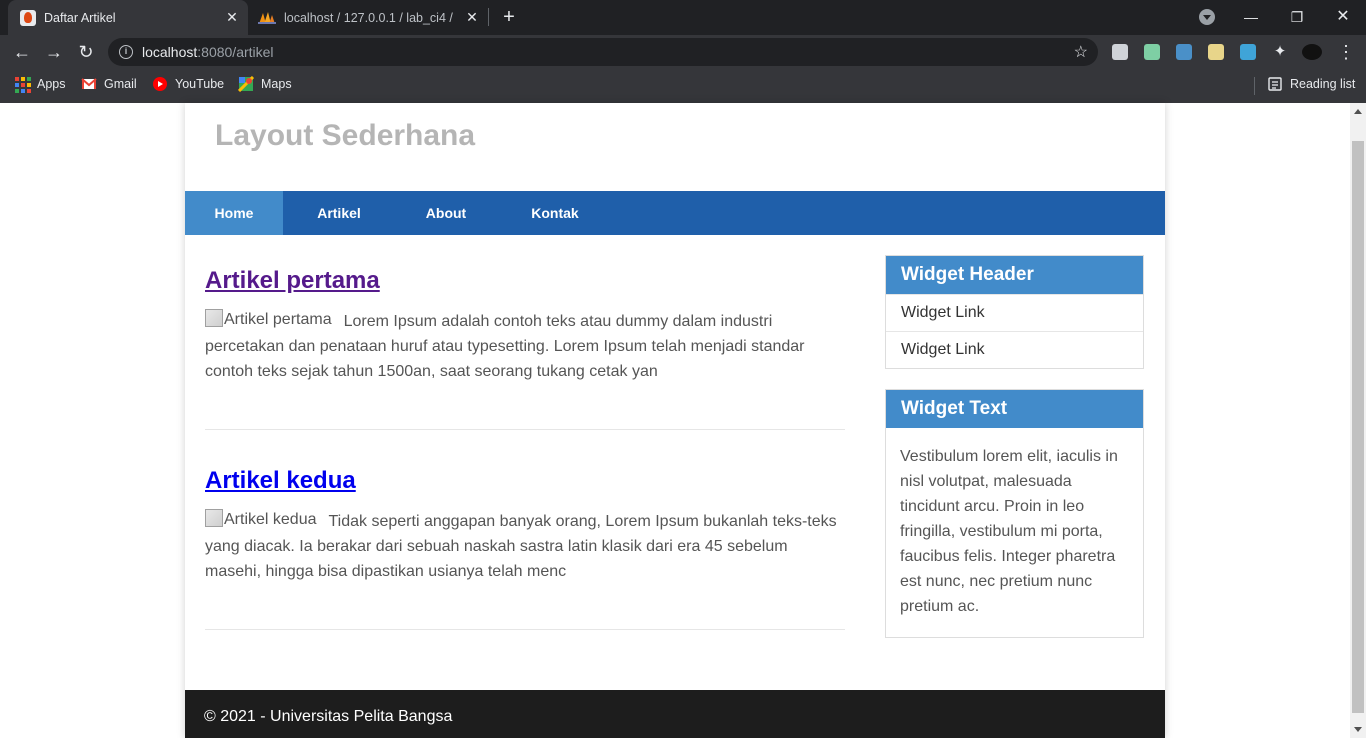  Describe the element at coordinates (675, 714) in the screenshot. I see `site-footer: © 2021 - Universitas Pelita Bangsa` at that location.